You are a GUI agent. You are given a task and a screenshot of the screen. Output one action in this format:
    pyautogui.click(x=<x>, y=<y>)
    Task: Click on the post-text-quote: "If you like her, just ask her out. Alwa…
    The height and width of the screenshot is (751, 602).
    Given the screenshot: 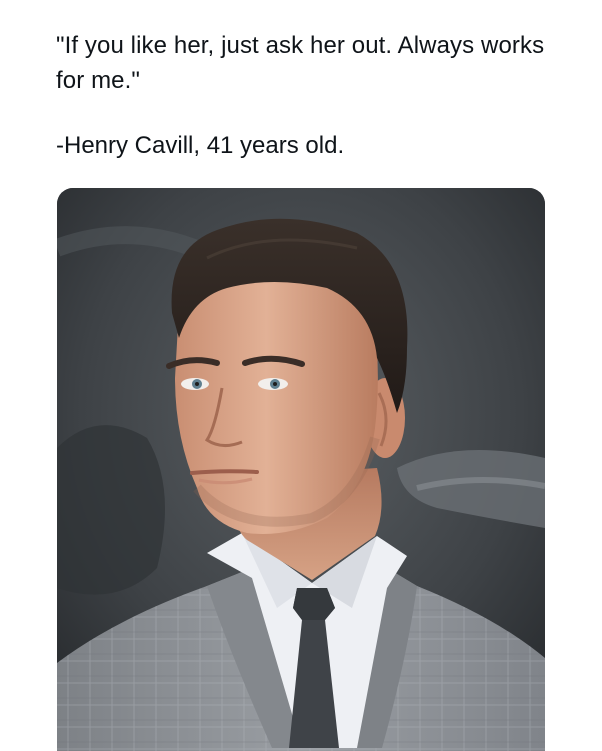 What is the action you would take?
    pyautogui.click(x=300, y=63)
    